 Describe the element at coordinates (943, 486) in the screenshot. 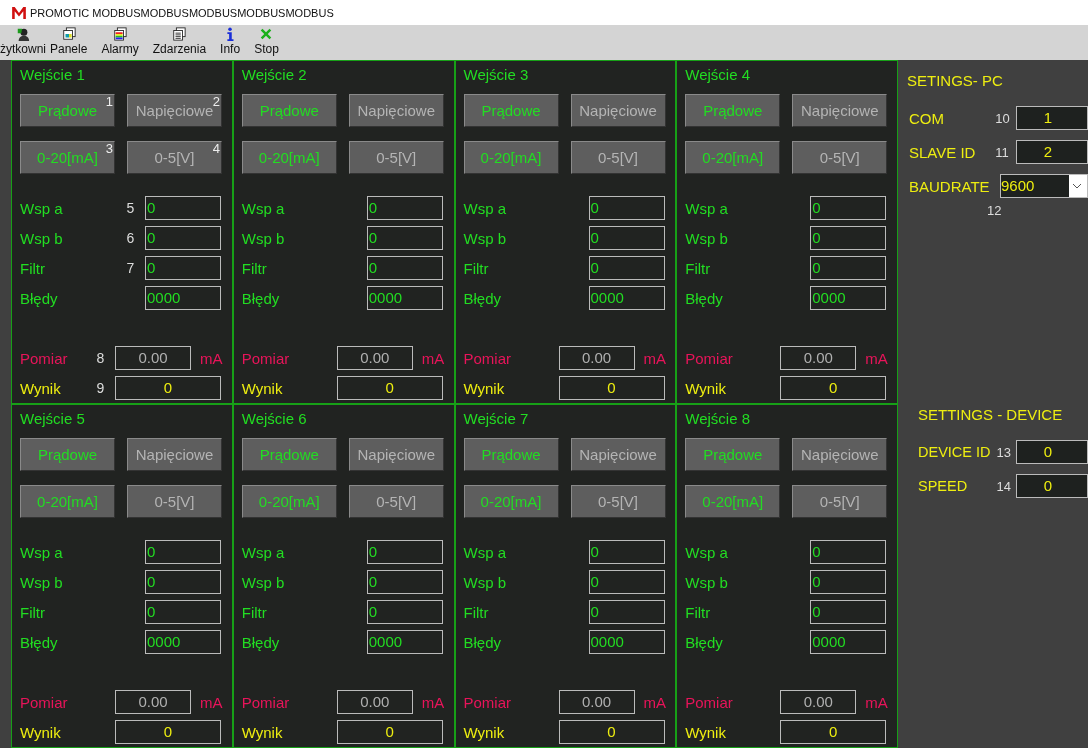

I see `setting-label: SPEED` at that location.